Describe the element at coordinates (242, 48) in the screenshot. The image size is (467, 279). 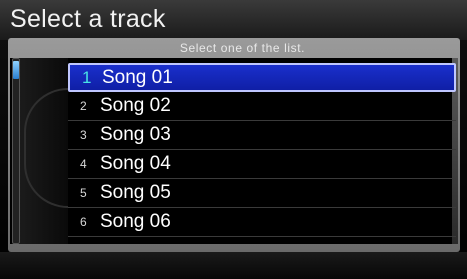
I see `instruction-text: Select one of the list.` at that location.